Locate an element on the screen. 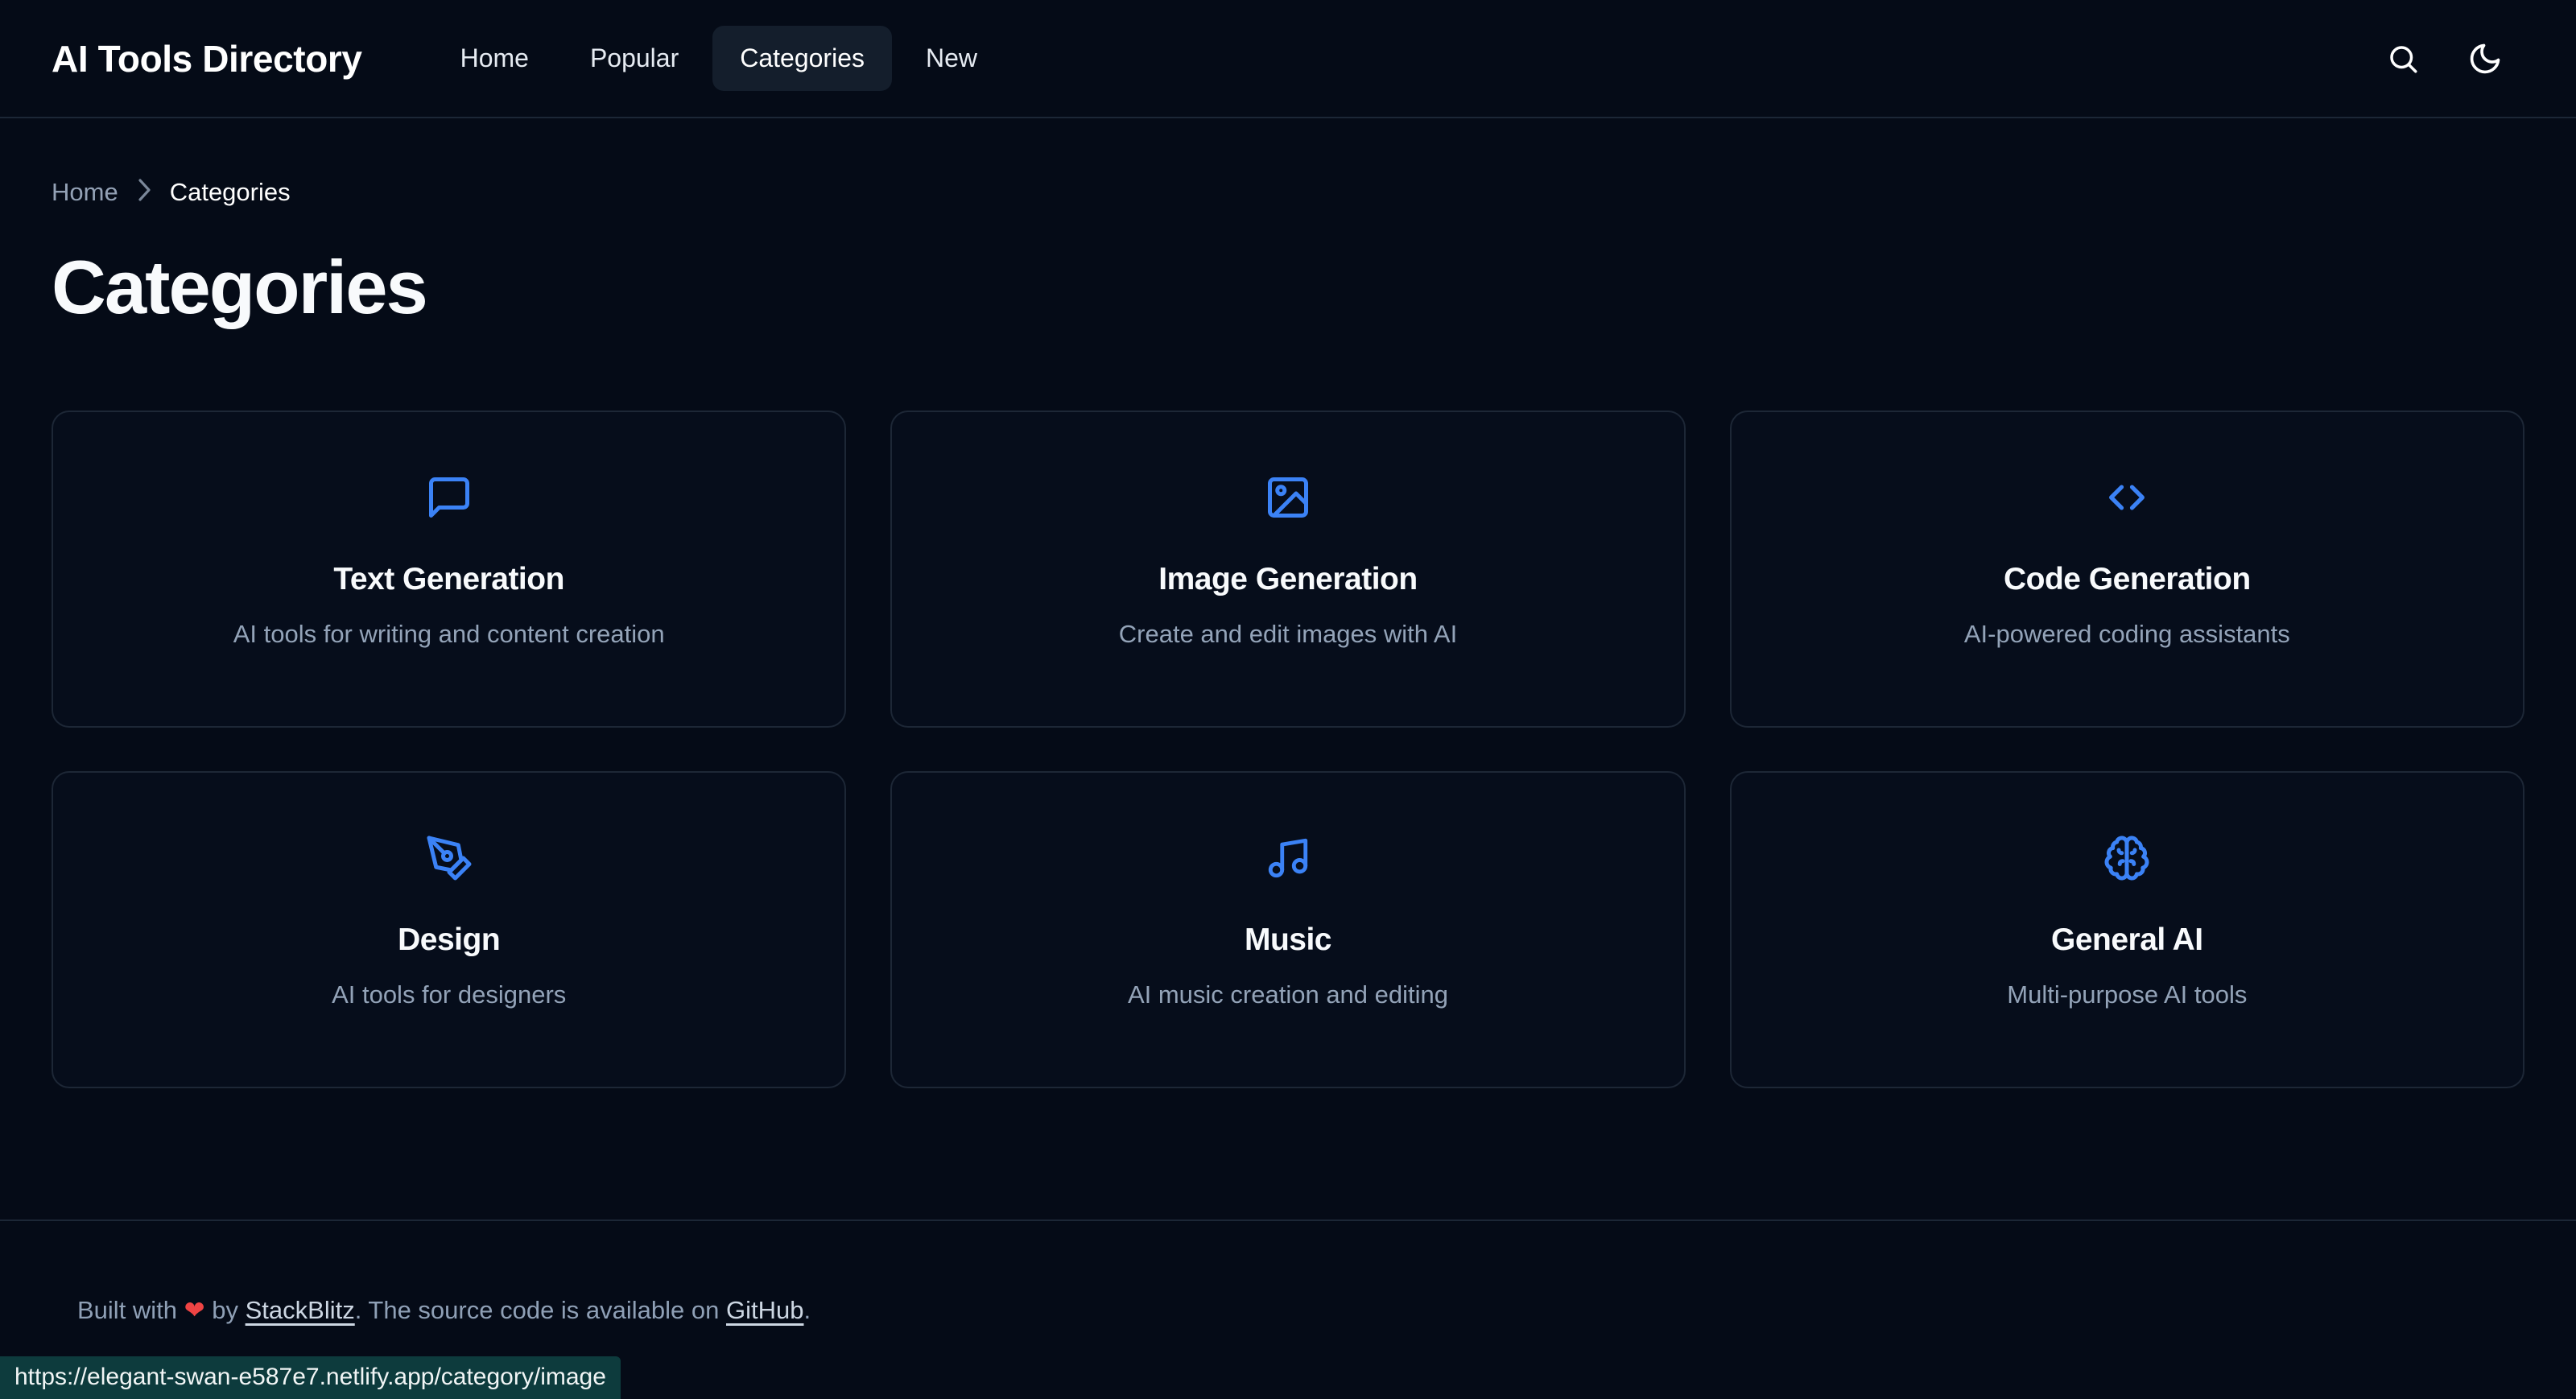  category-card-title: Code Generation is located at coordinates (2127, 579).